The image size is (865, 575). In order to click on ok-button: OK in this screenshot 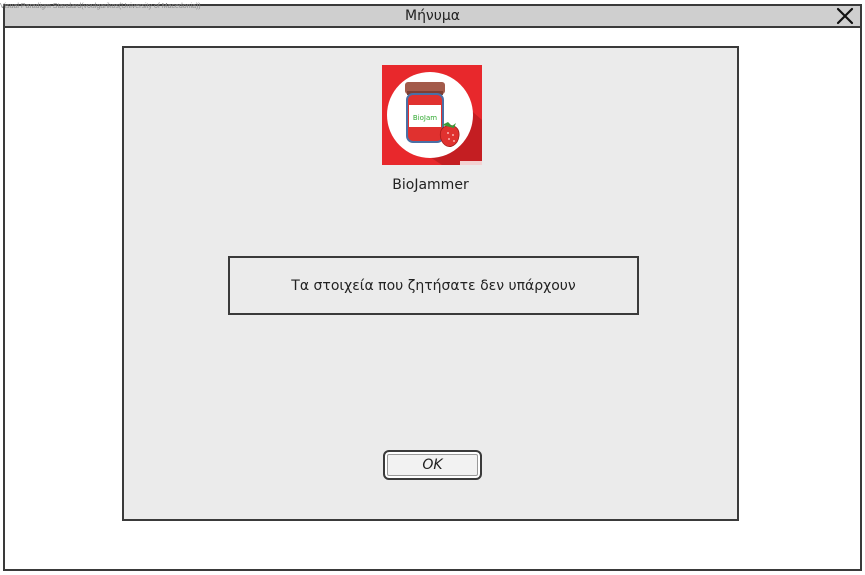, I will do `click(432, 465)`.